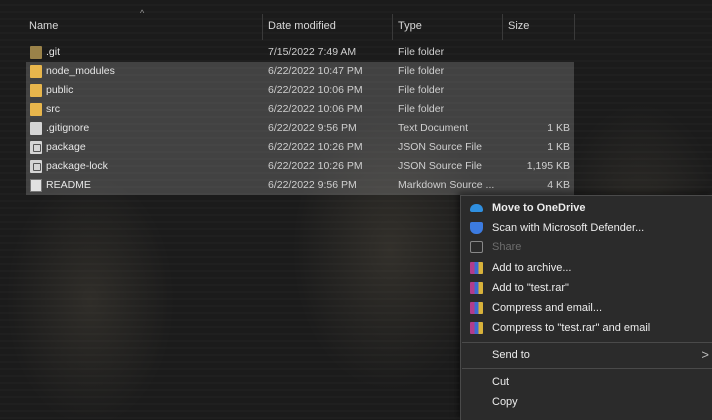  I want to click on sort-ascending-icon: ^, so click(142, 13).